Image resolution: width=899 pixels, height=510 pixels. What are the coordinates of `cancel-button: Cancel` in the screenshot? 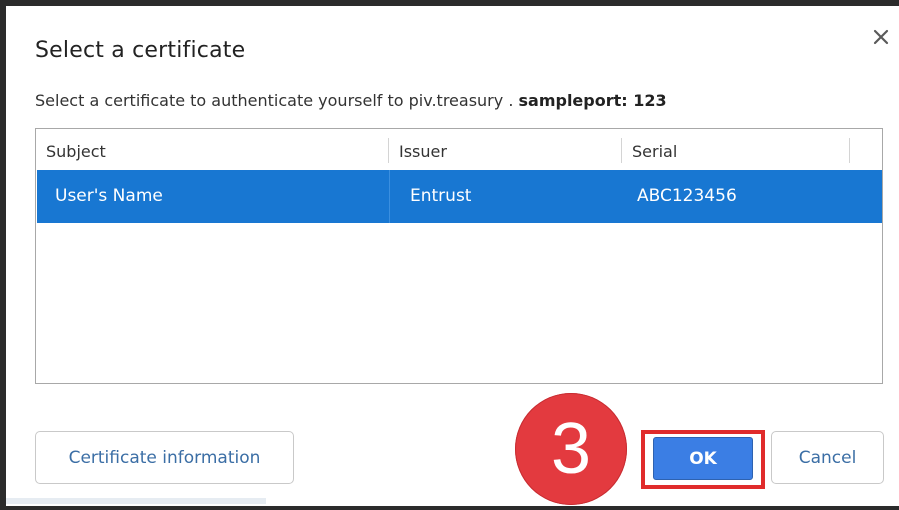 It's located at (827, 457).